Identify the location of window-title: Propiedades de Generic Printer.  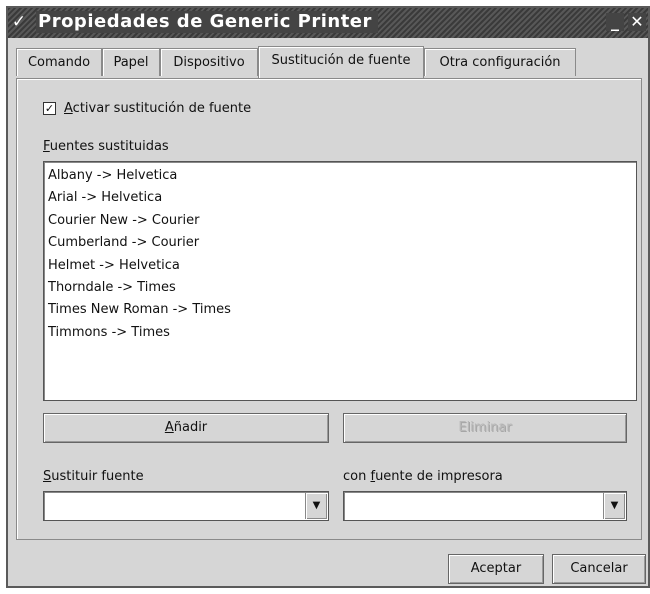
(207, 22).